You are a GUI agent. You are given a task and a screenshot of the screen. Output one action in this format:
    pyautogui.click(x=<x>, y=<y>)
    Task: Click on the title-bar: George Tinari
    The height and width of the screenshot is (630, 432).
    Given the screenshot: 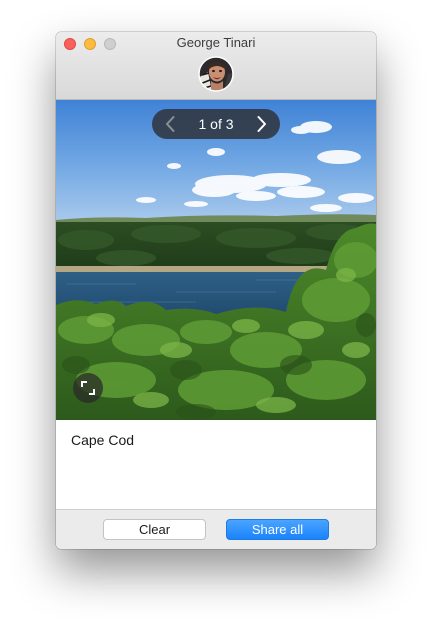 What is the action you would take?
    pyautogui.click(x=216, y=66)
    